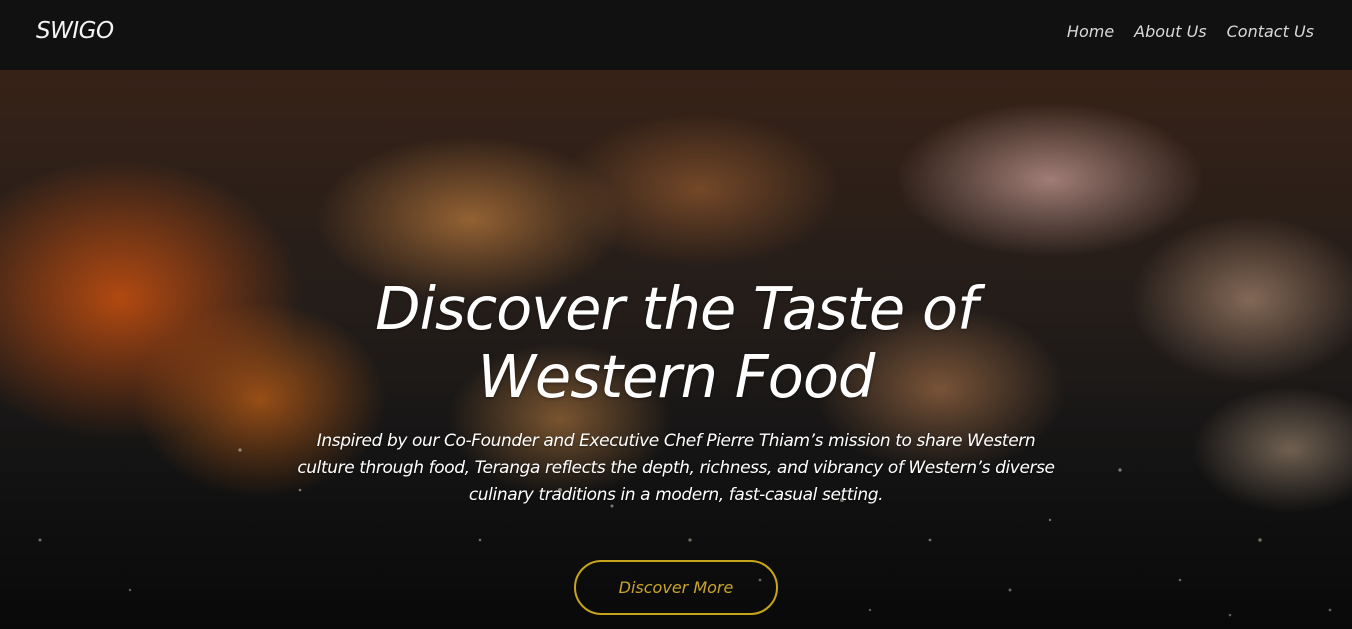  I want to click on brand-logo: SWIGO, so click(75, 31).